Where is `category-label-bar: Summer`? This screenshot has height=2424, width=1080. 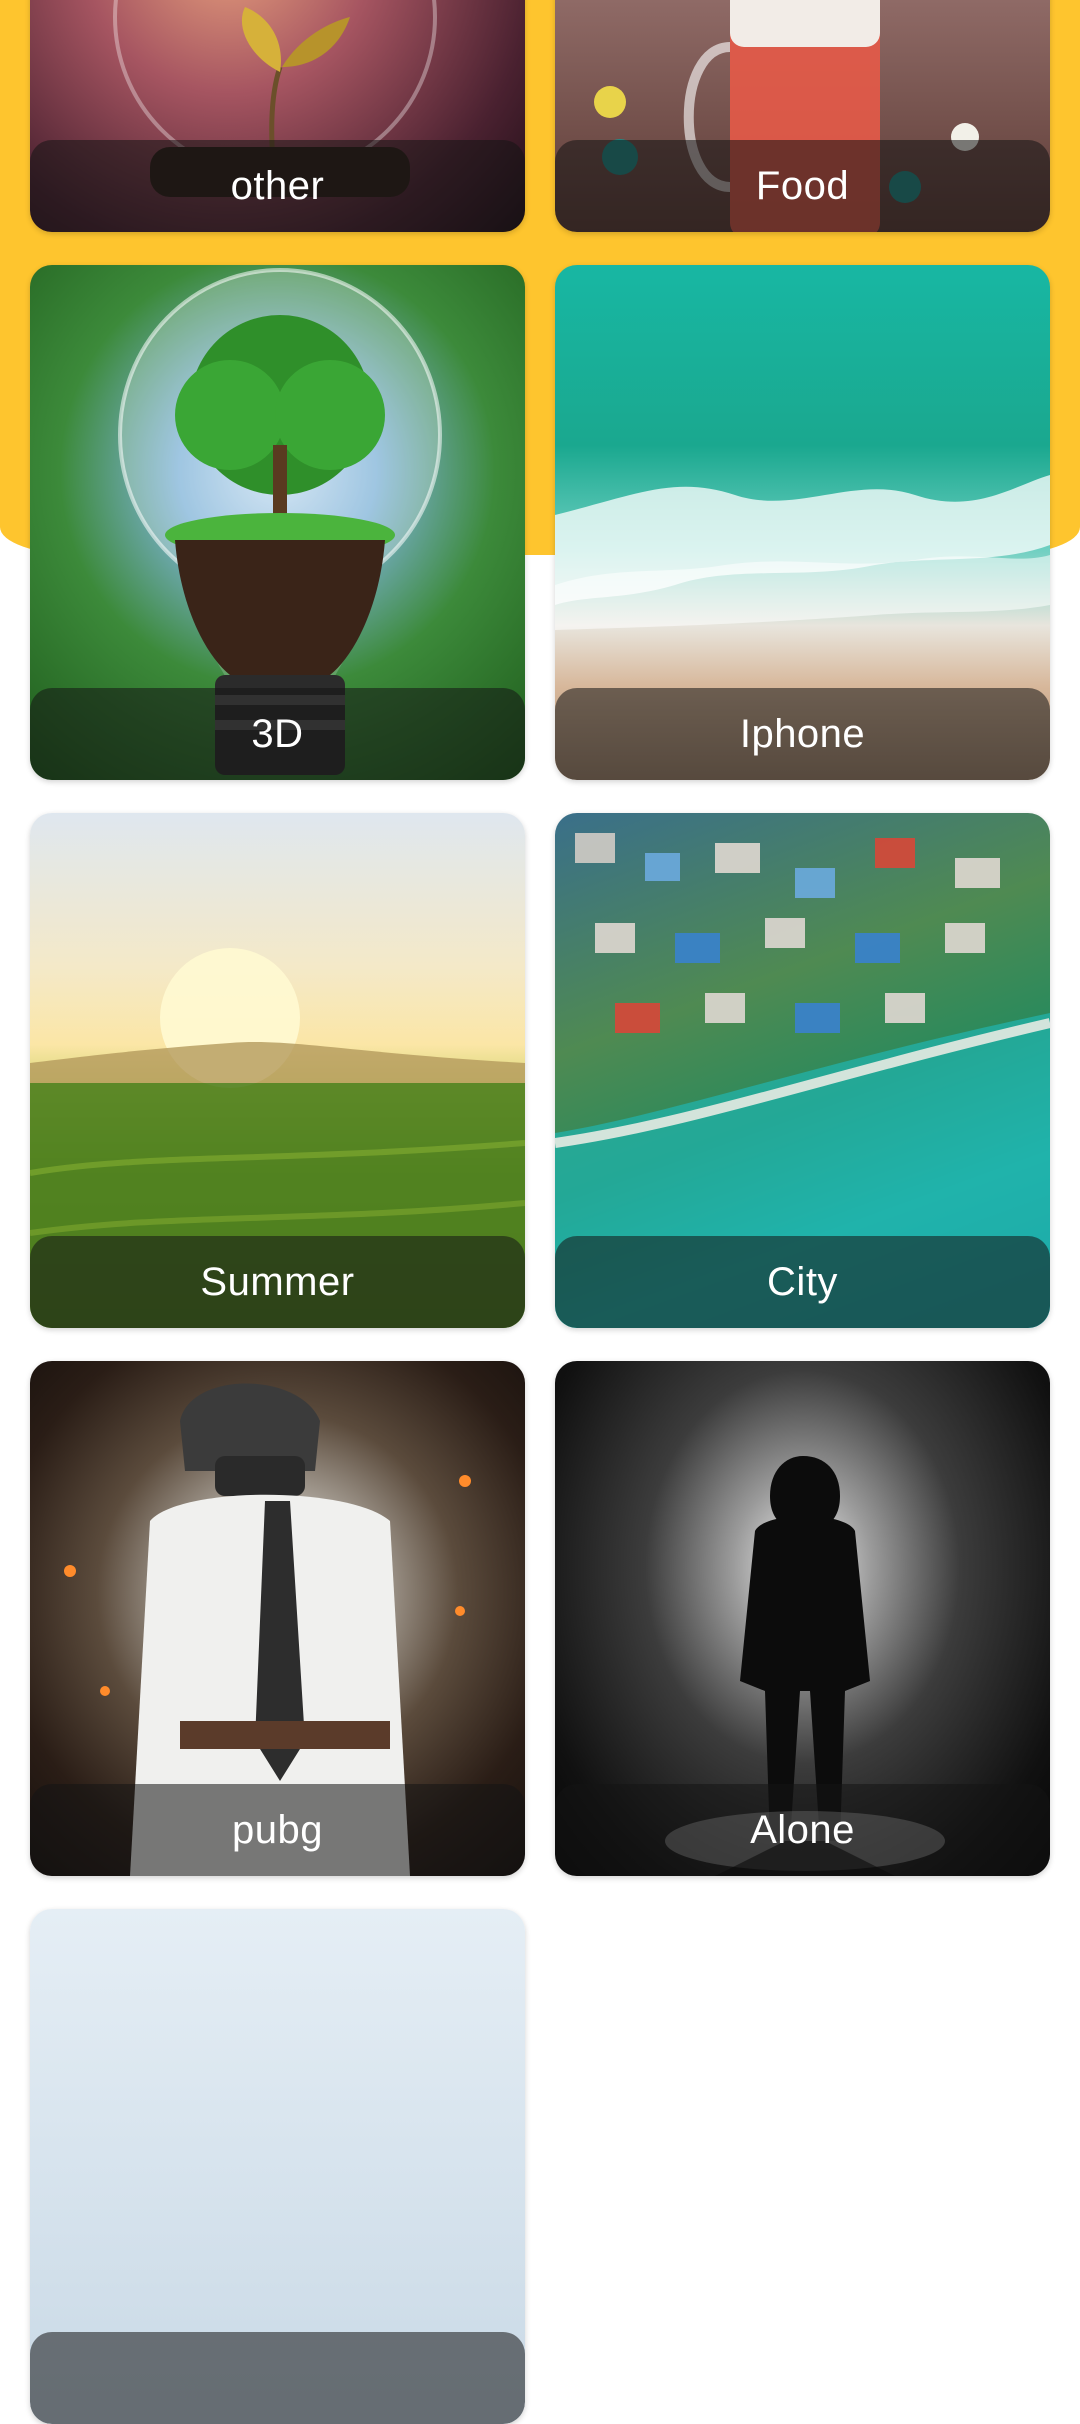 category-label-bar: Summer is located at coordinates (277, 1282).